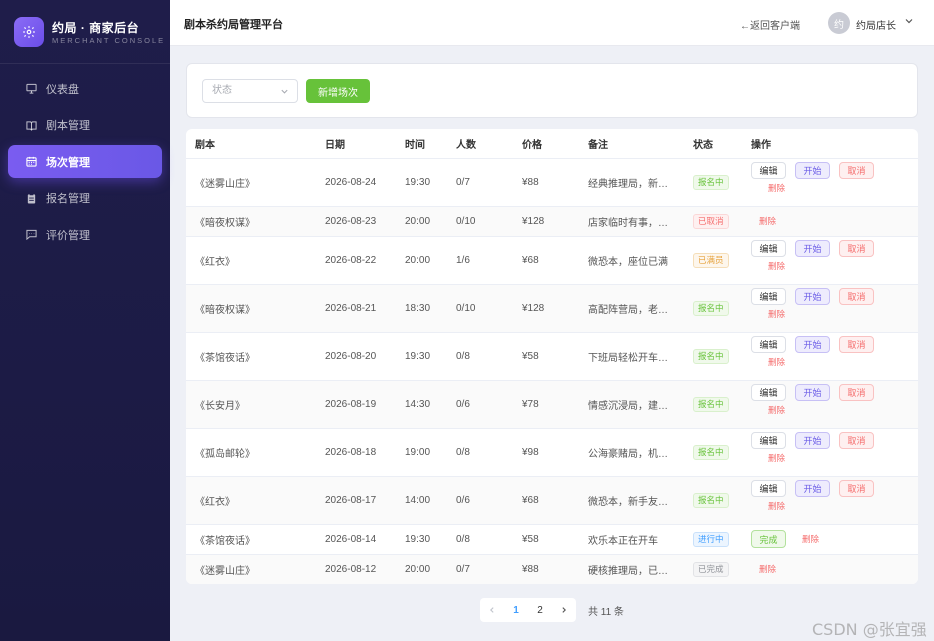 This screenshot has width=934, height=641. I want to click on status-badge: 进行中, so click(711, 539).